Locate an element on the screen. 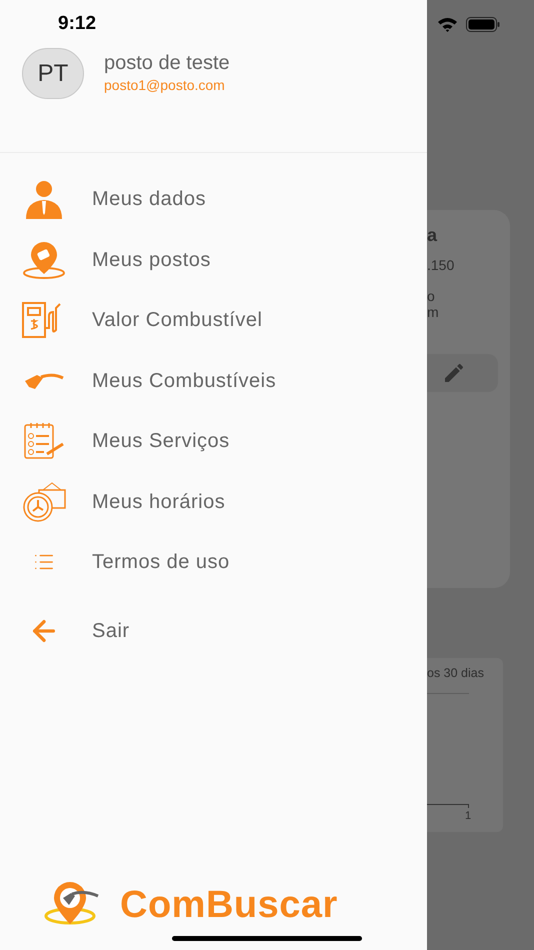 This screenshot has width=534, height=950. menu-item: Meus horários is located at coordinates (123, 502).